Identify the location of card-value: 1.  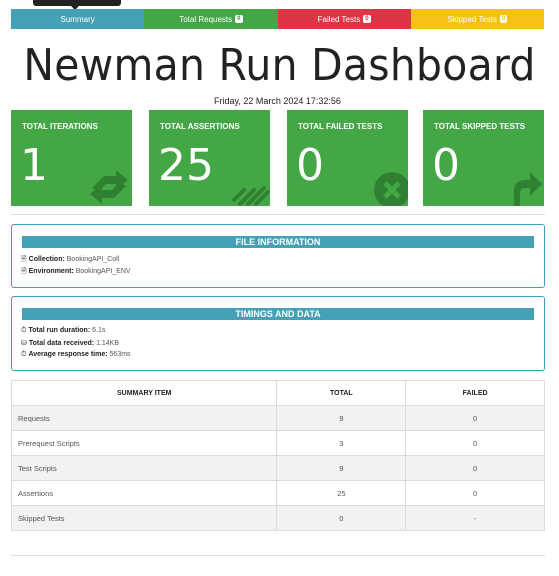
(34, 165).